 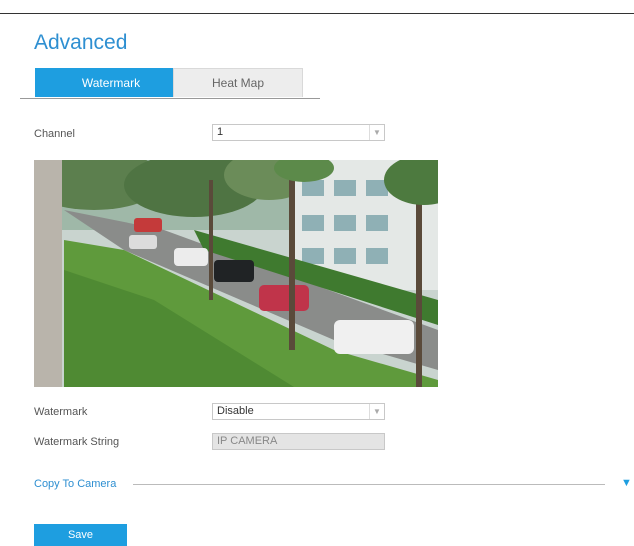 What do you see at coordinates (61, 412) in the screenshot?
I see `watermark-label: Watermark` at bounding box center [61, 412].